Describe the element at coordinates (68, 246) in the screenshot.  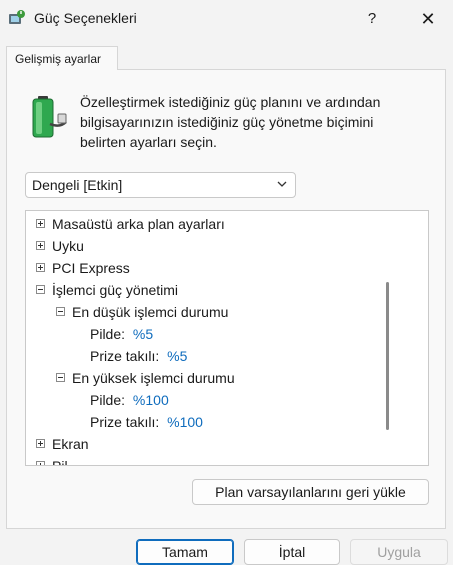
I see `tree-item-label: Uyku` at that location.